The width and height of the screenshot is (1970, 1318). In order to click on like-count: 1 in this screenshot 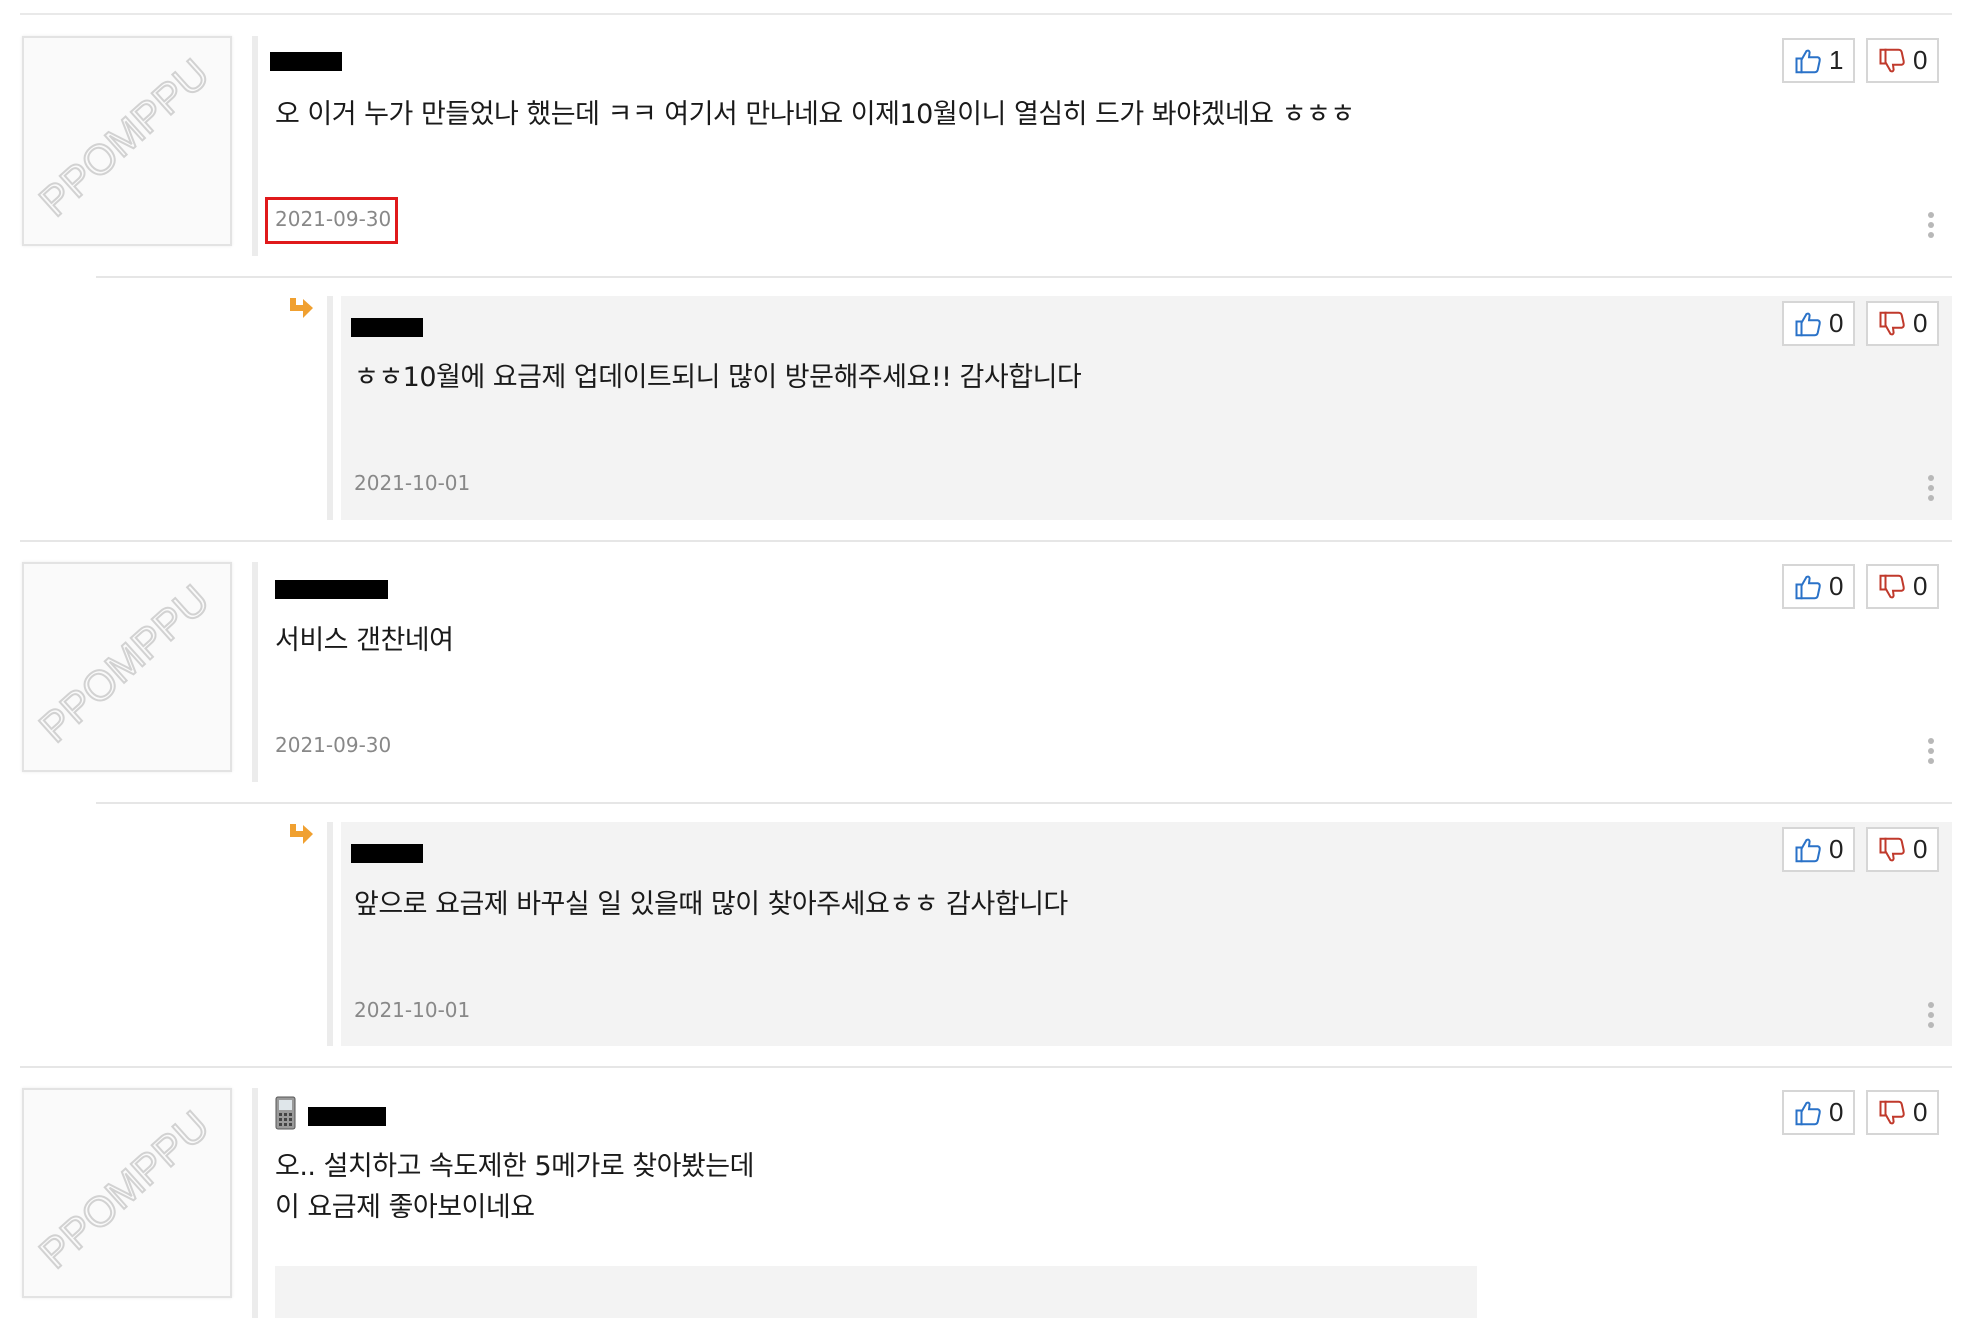, I will do `click(1836, 60)`.